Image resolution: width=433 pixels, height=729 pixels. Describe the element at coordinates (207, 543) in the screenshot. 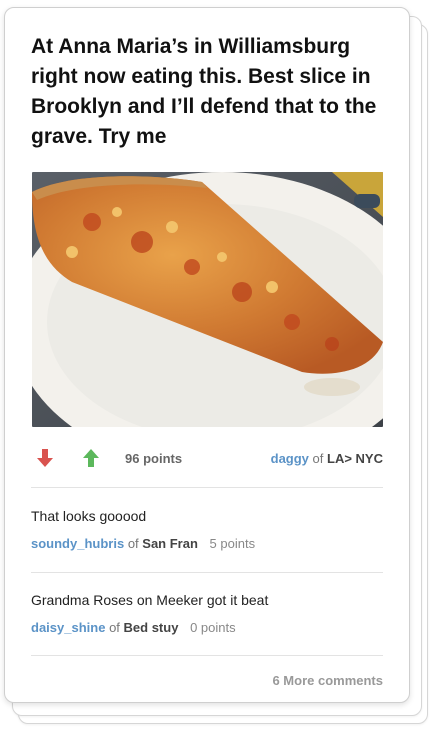

I see `comment-meta: soundy_hubris of San Fran 5 points` at that location.